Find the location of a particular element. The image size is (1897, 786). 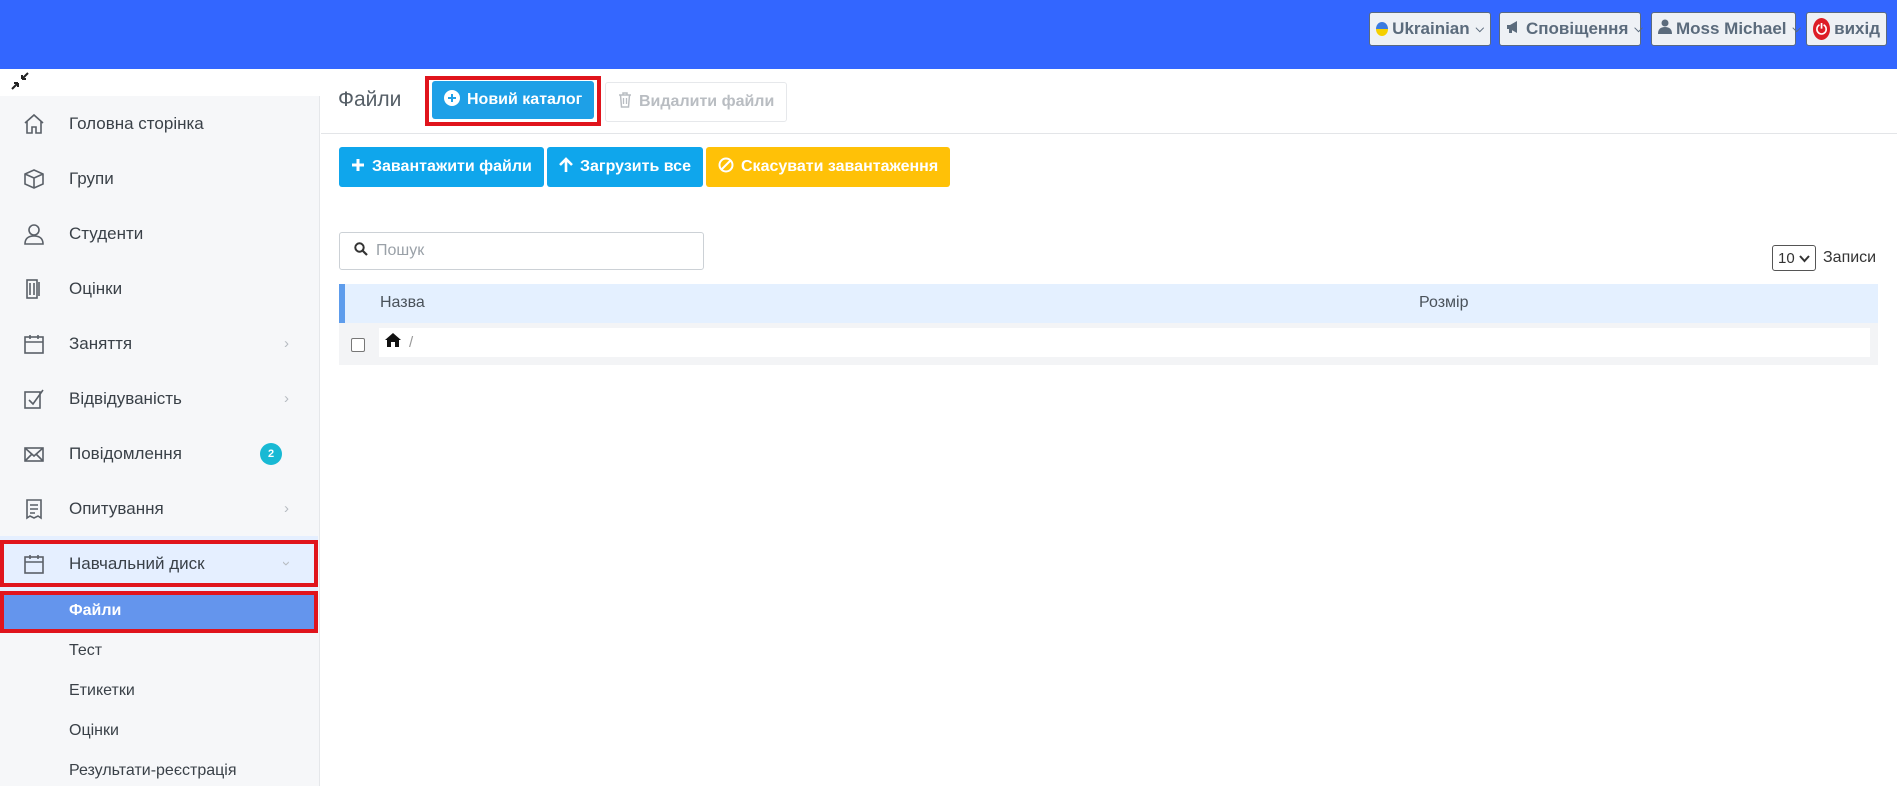

sidebar-item-label: Опитування is located at coordinates (116, 508).